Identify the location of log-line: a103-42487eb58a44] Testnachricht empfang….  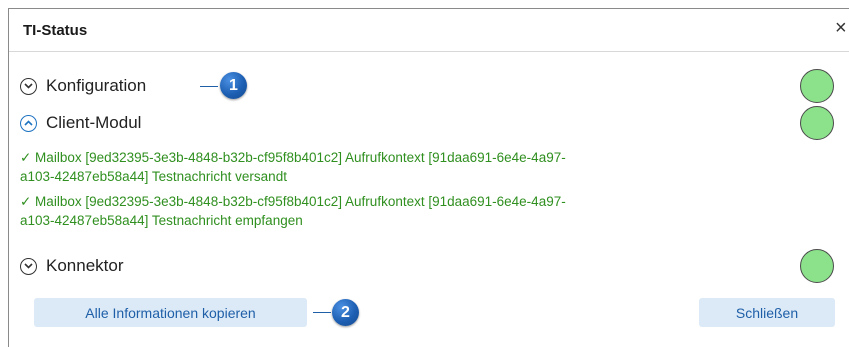
(161, 220).